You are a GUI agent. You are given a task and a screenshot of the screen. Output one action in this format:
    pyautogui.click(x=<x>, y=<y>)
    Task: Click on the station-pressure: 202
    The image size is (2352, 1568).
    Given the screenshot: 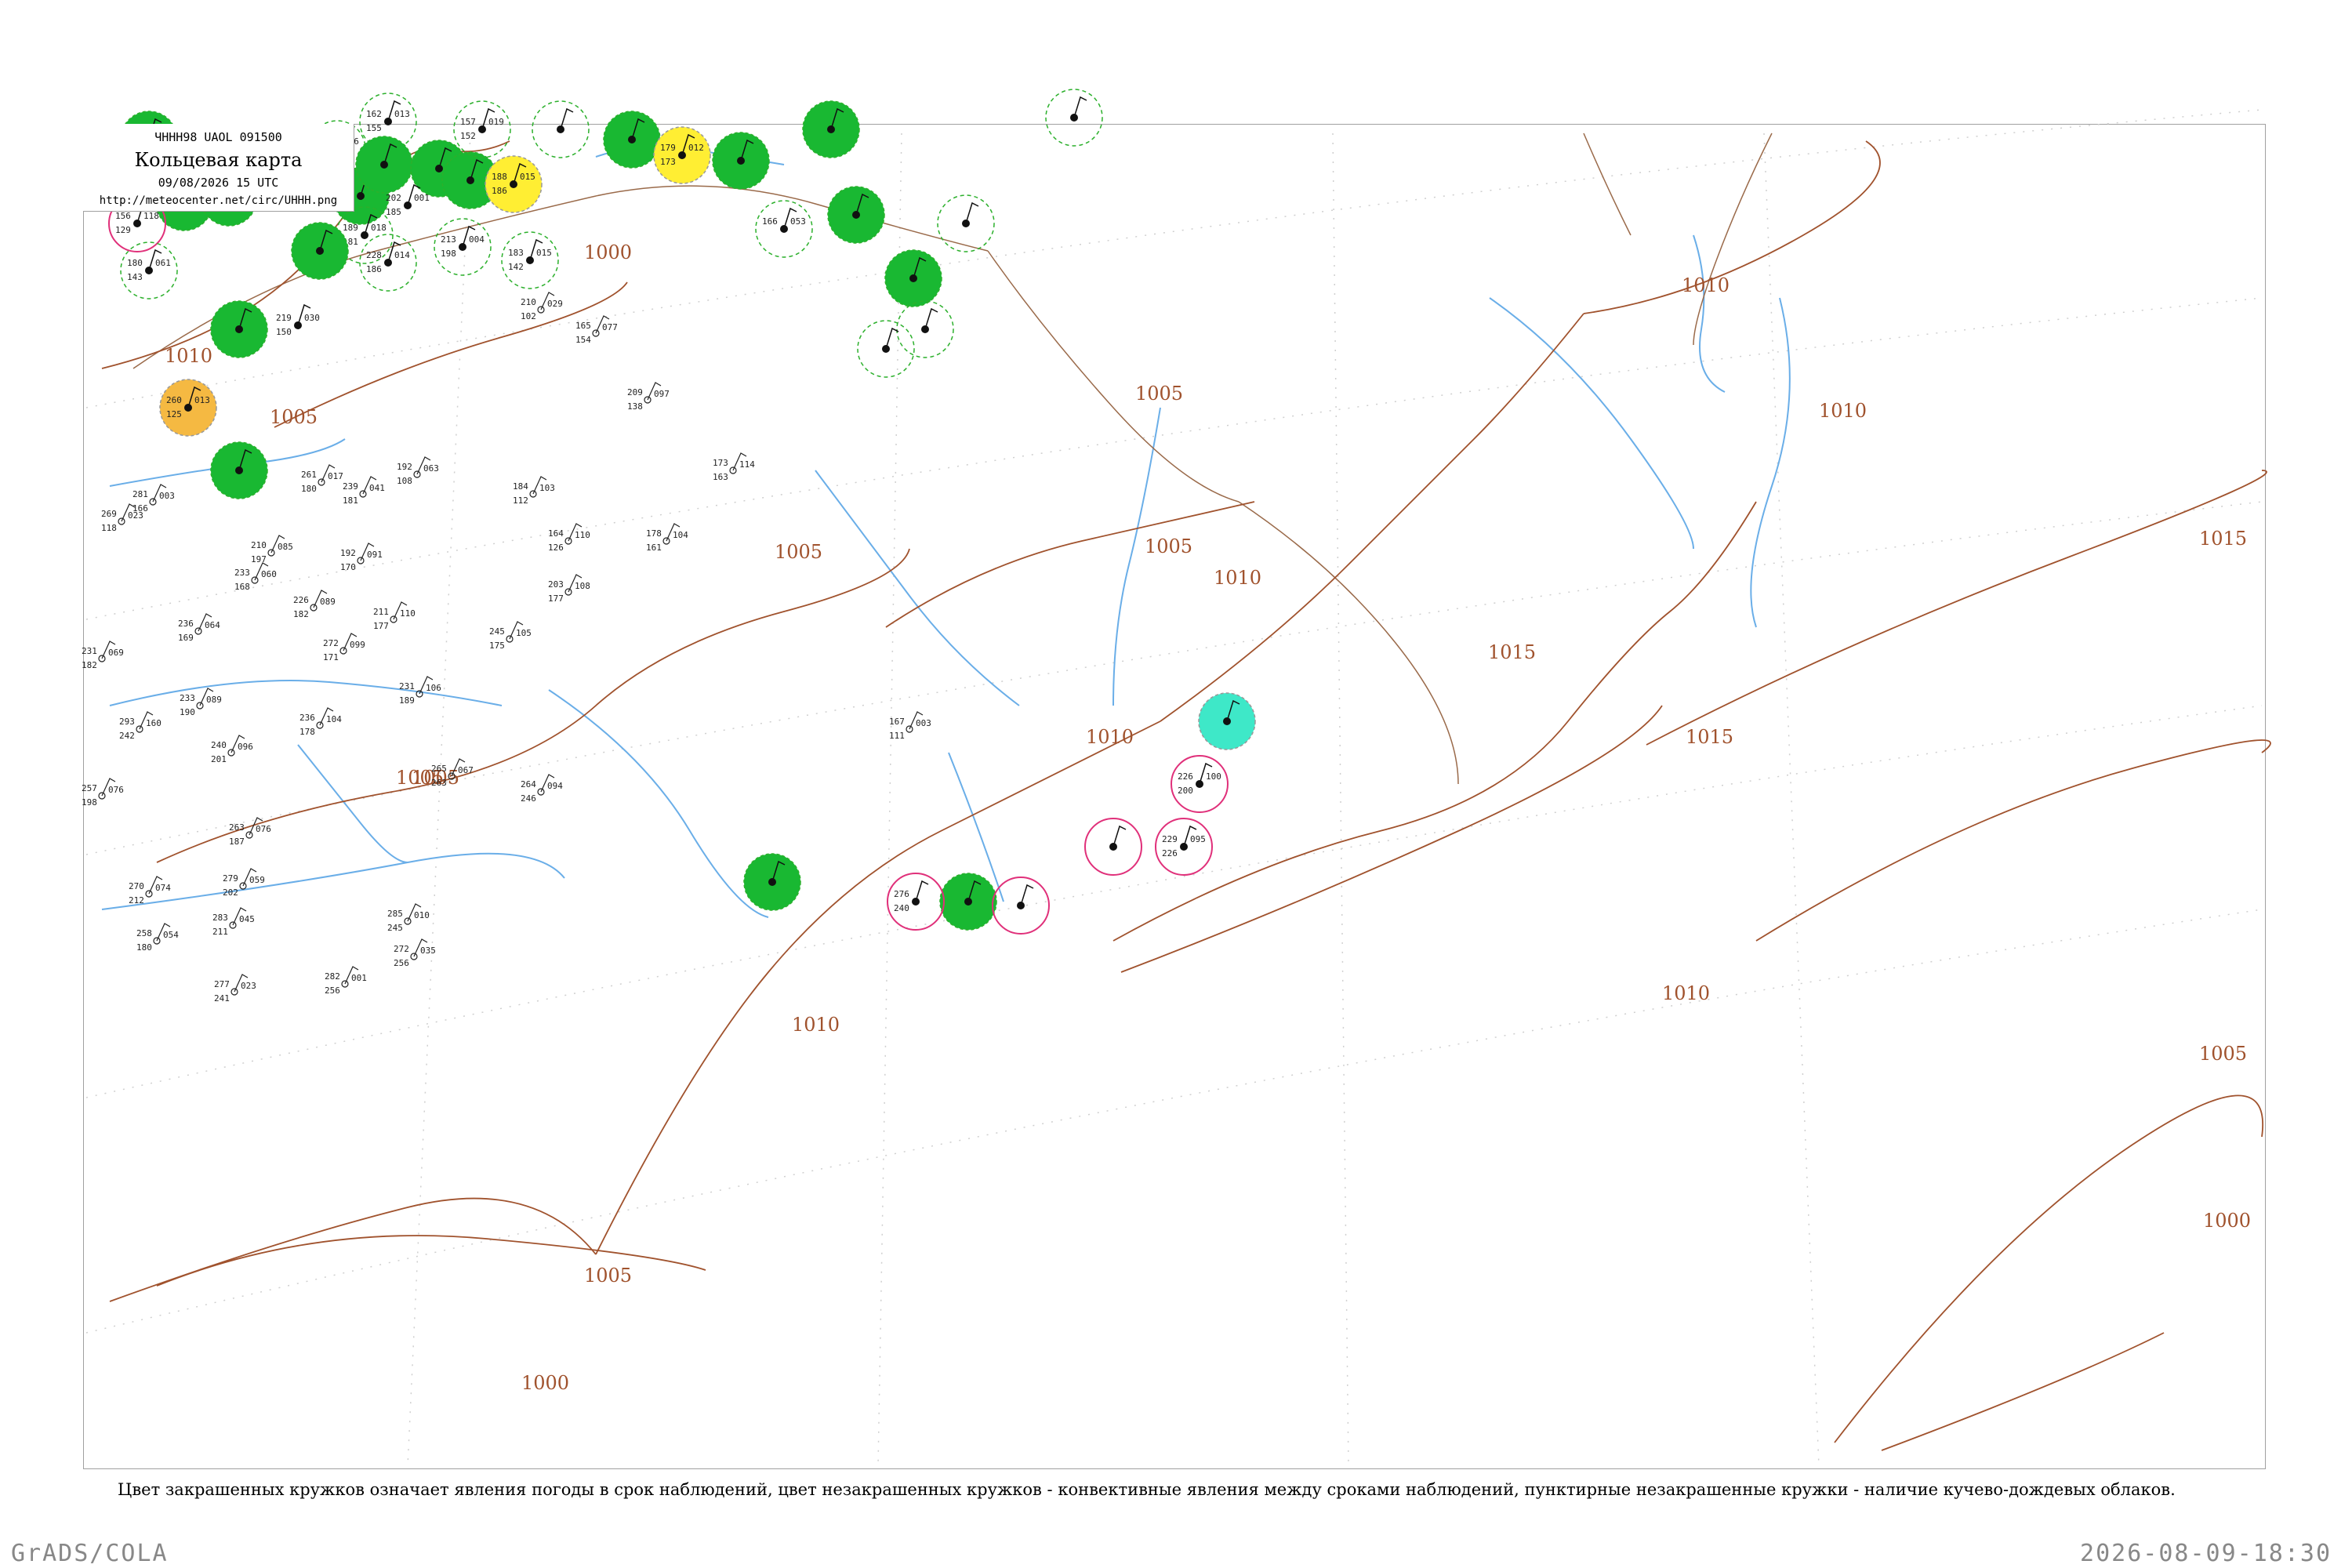 What is the action you would take?
    pyautogui.click(x=393, y=198)
    